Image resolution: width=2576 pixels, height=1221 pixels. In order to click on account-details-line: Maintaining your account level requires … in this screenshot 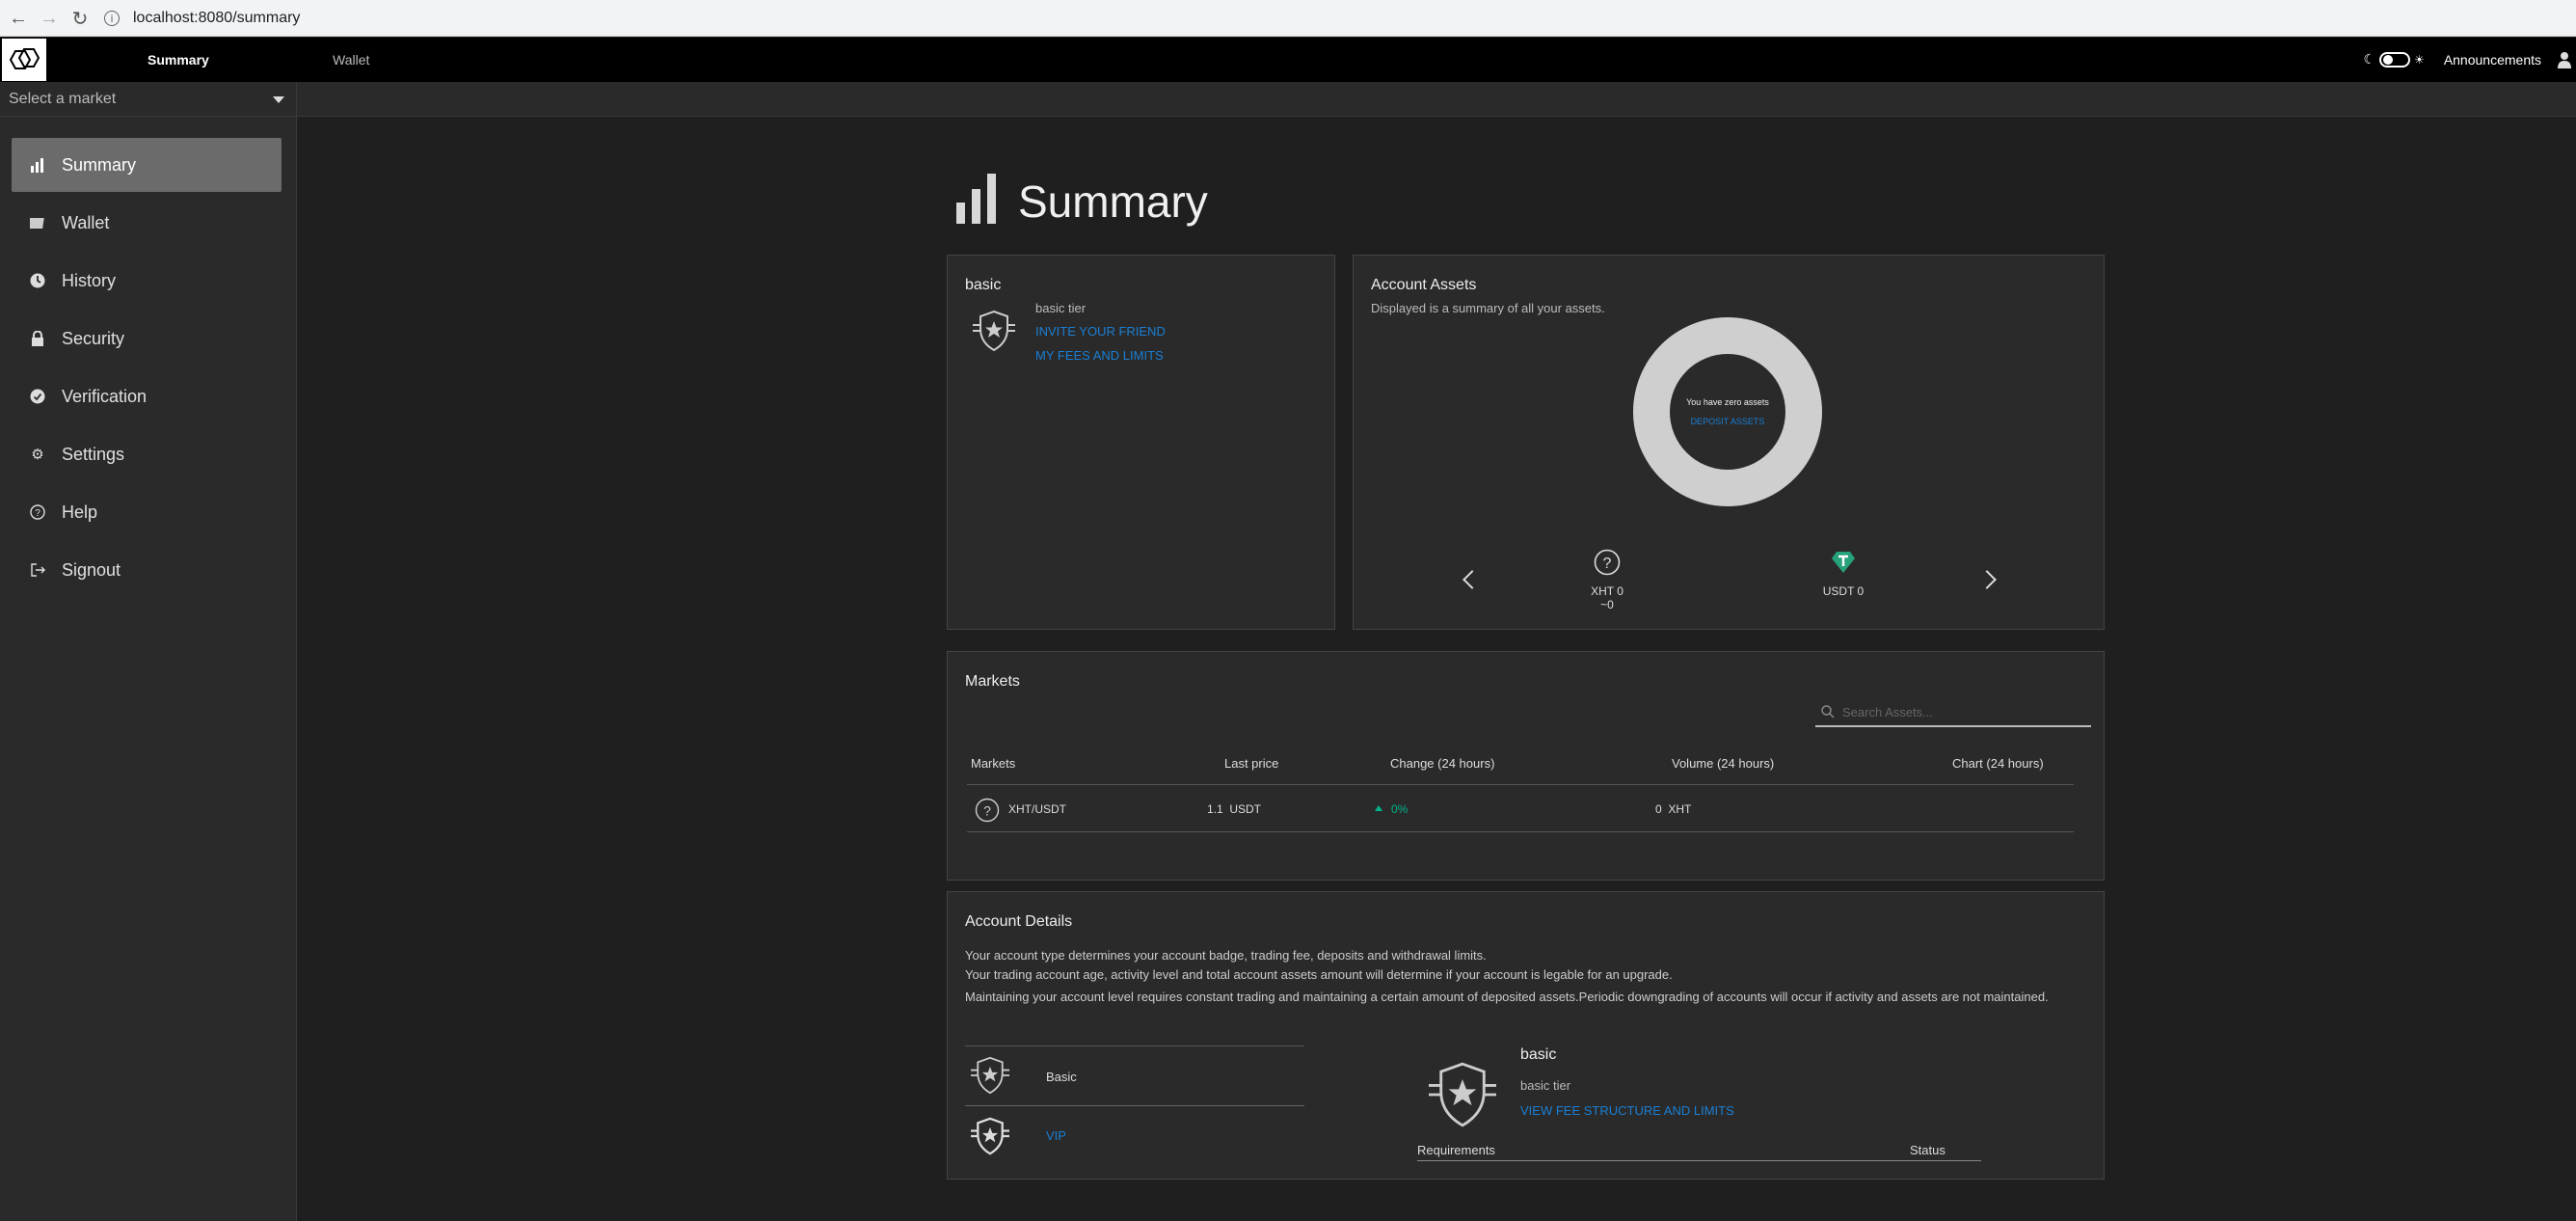, I will do `click(1507, 997)`.